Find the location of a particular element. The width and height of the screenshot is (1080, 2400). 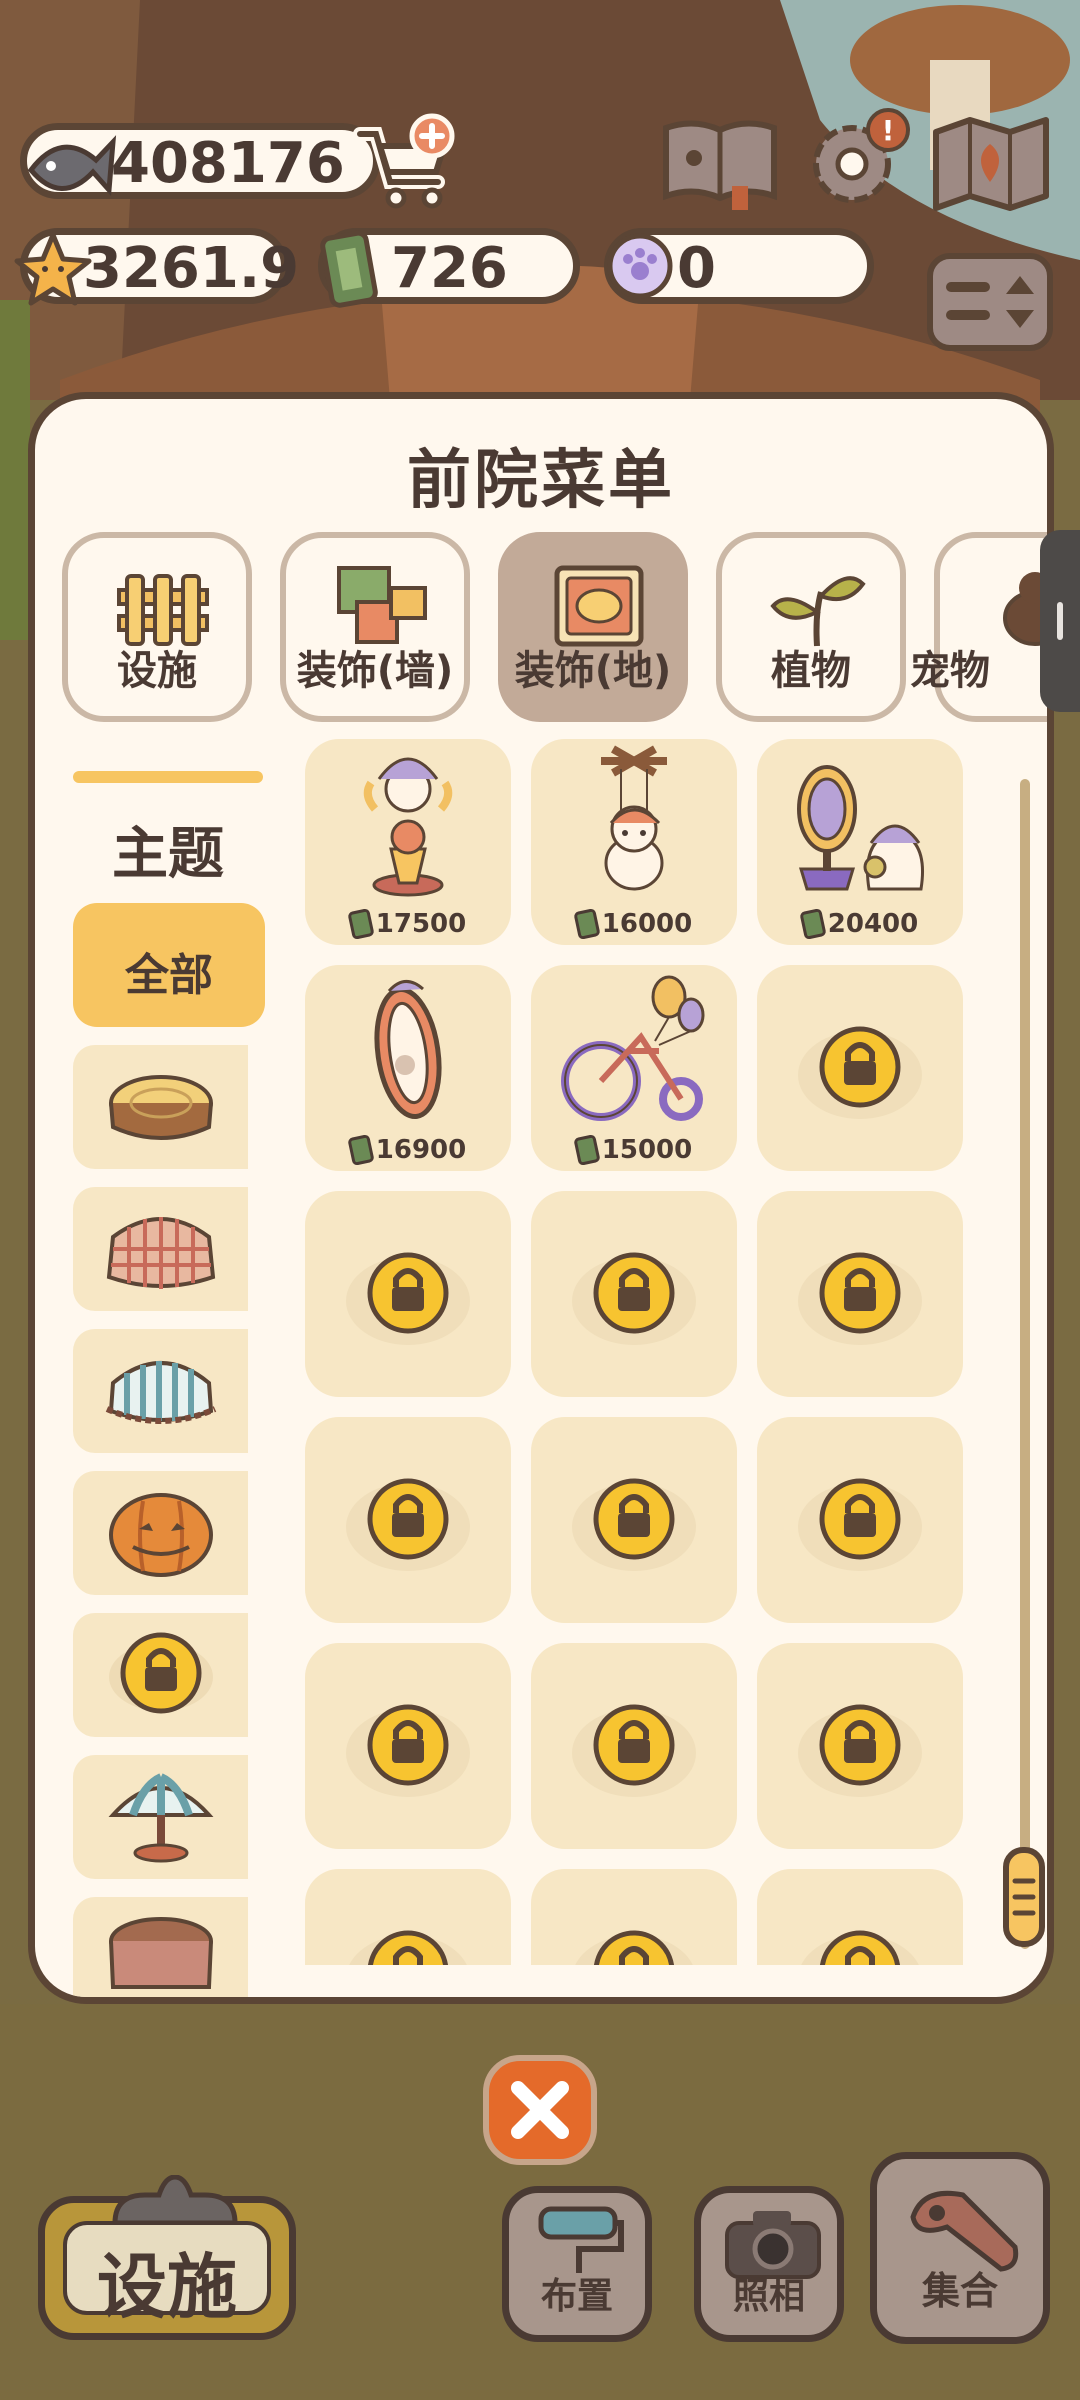

theme-item-locked is located at coordinates (160, 1675).